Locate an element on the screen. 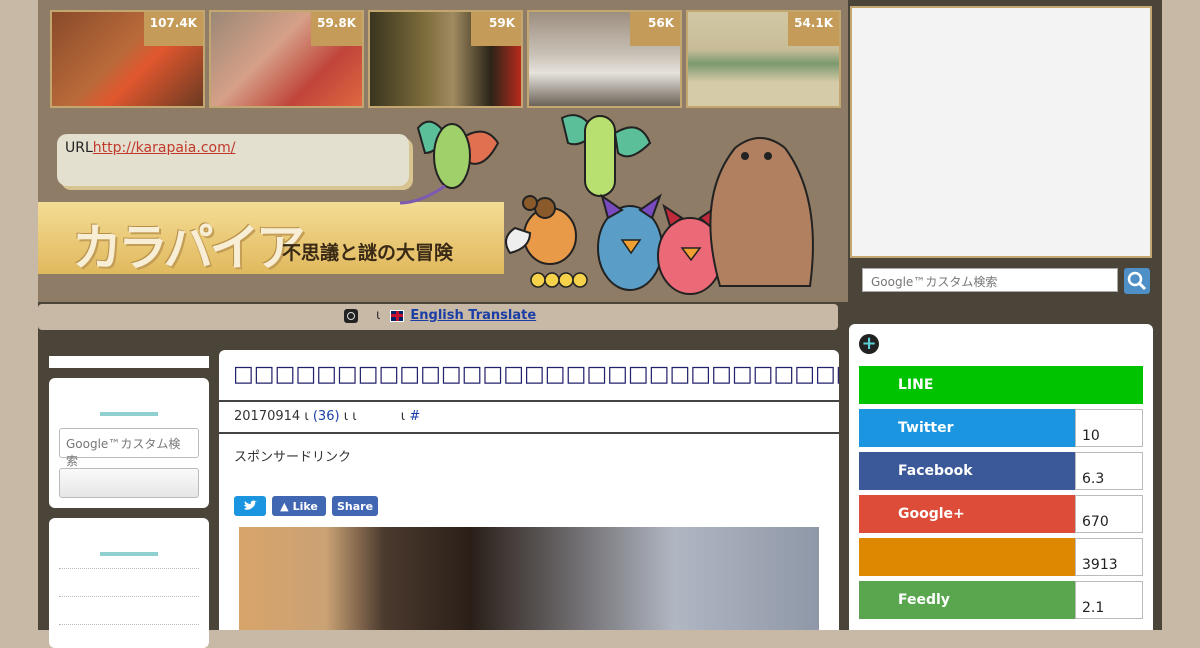 The height and width of the screenshot is (648, 1200). popular-thumbnails: 107.4K 59.8K 59K 56K 54.1K is located at coordinates (445, 59).